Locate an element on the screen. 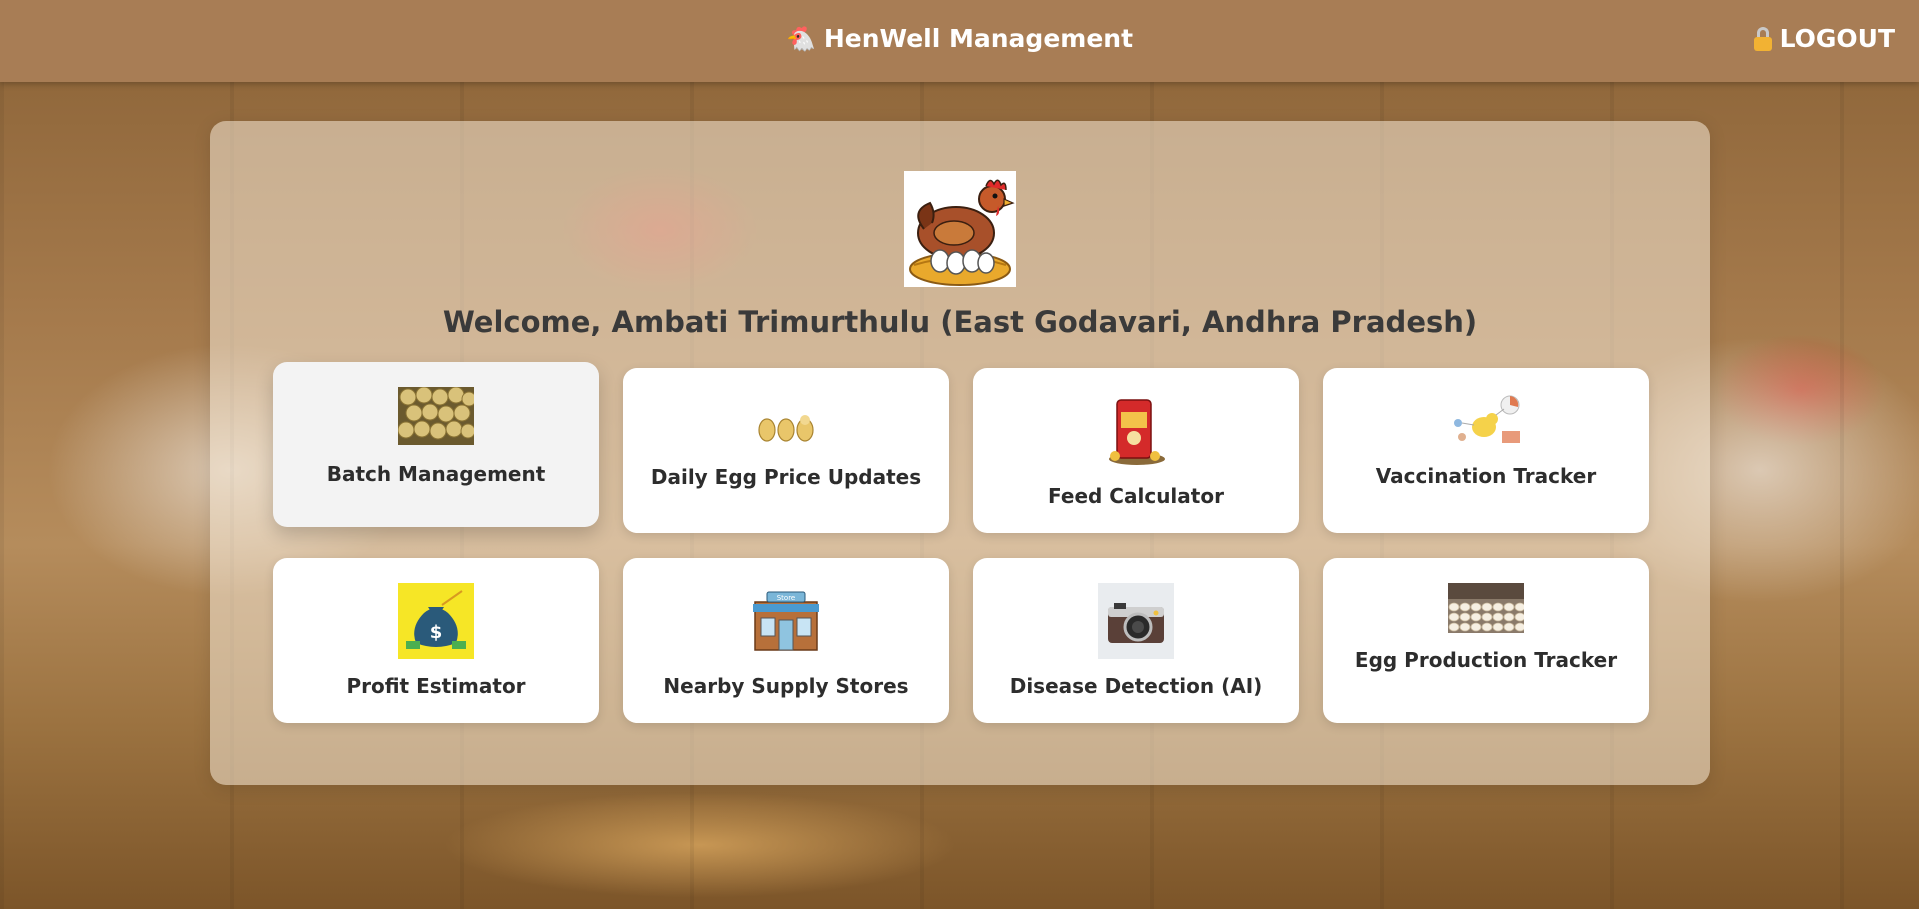 The width and height of the screenshot is (1919, 909). top-navbar: 🐔 HenWell Management LOGOUT is located at coordinates (959, 41).